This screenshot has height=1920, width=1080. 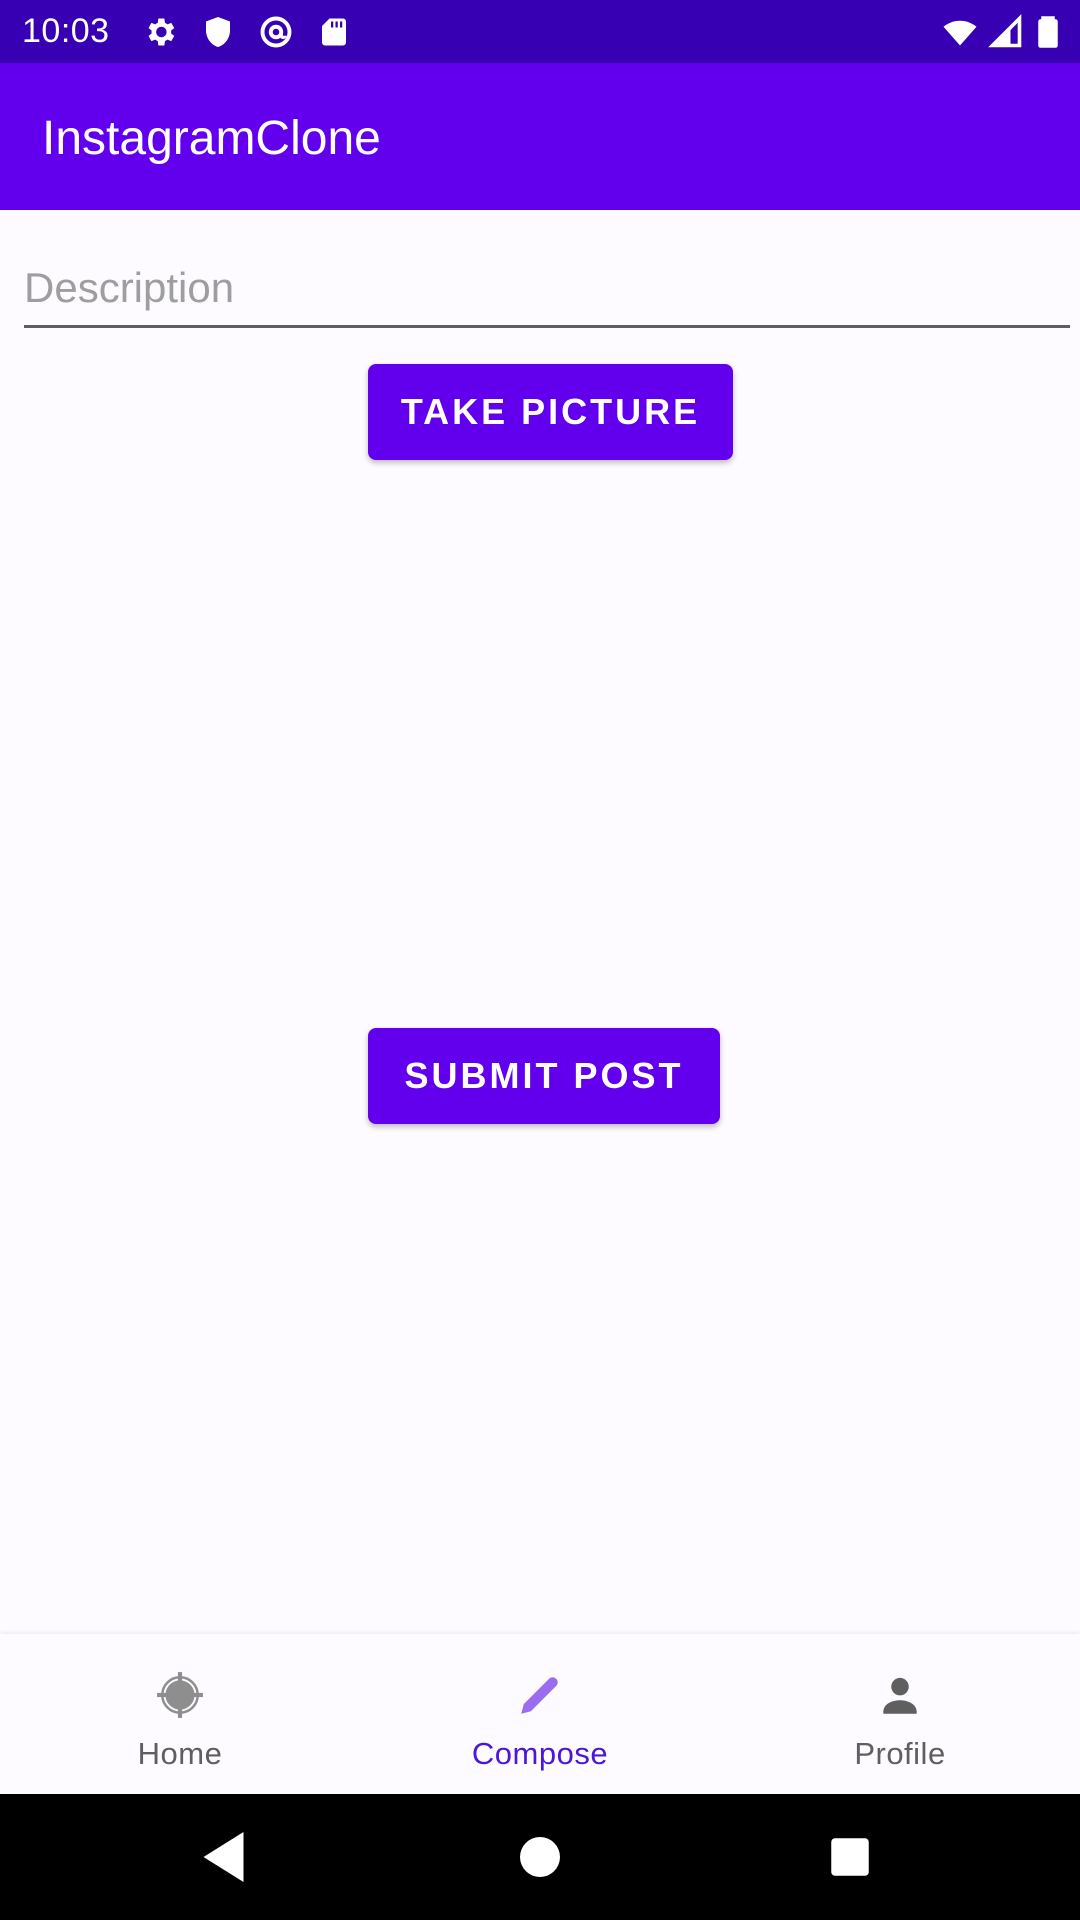 What do you see at coordinates (960, 32) in the screenshot?
I see `wifi-icon` at bounding box center [960, 32].